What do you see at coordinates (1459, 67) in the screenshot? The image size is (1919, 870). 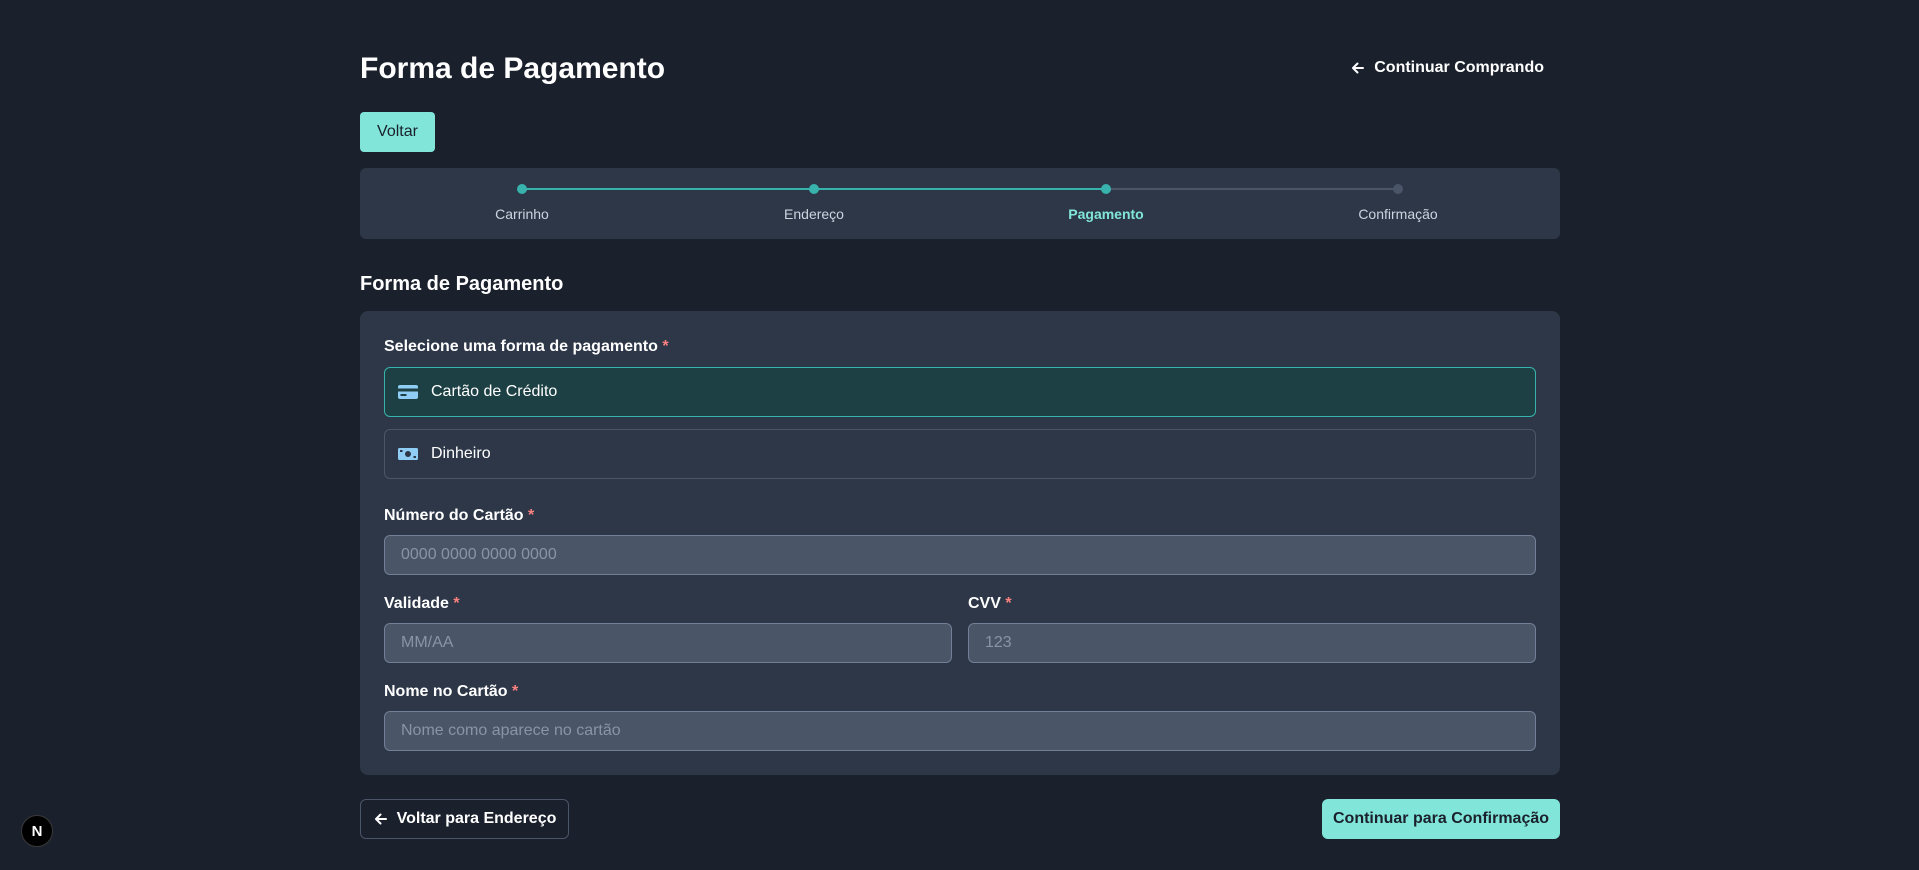 I see `continue-shopping-label: Continuar Comprando` at bounding box center [1459, 67].